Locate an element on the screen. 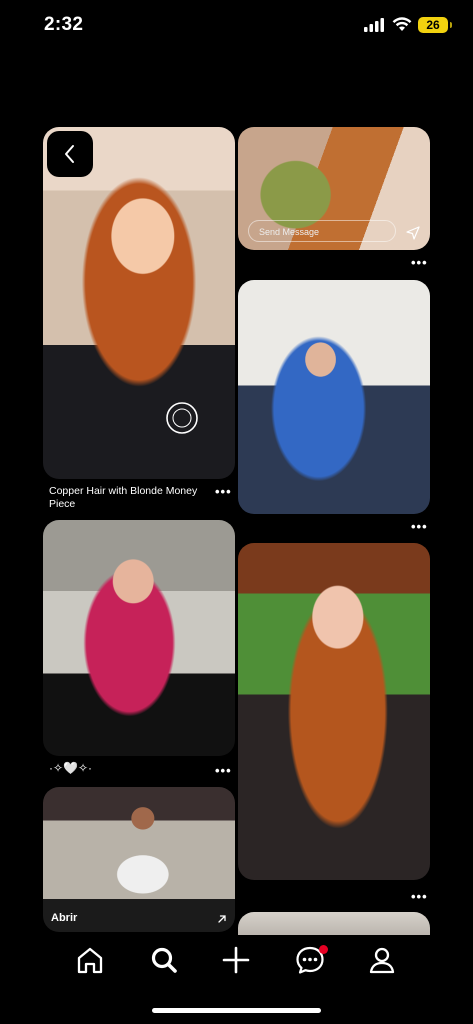  shirt-logo is located at coordinates (182, 418).